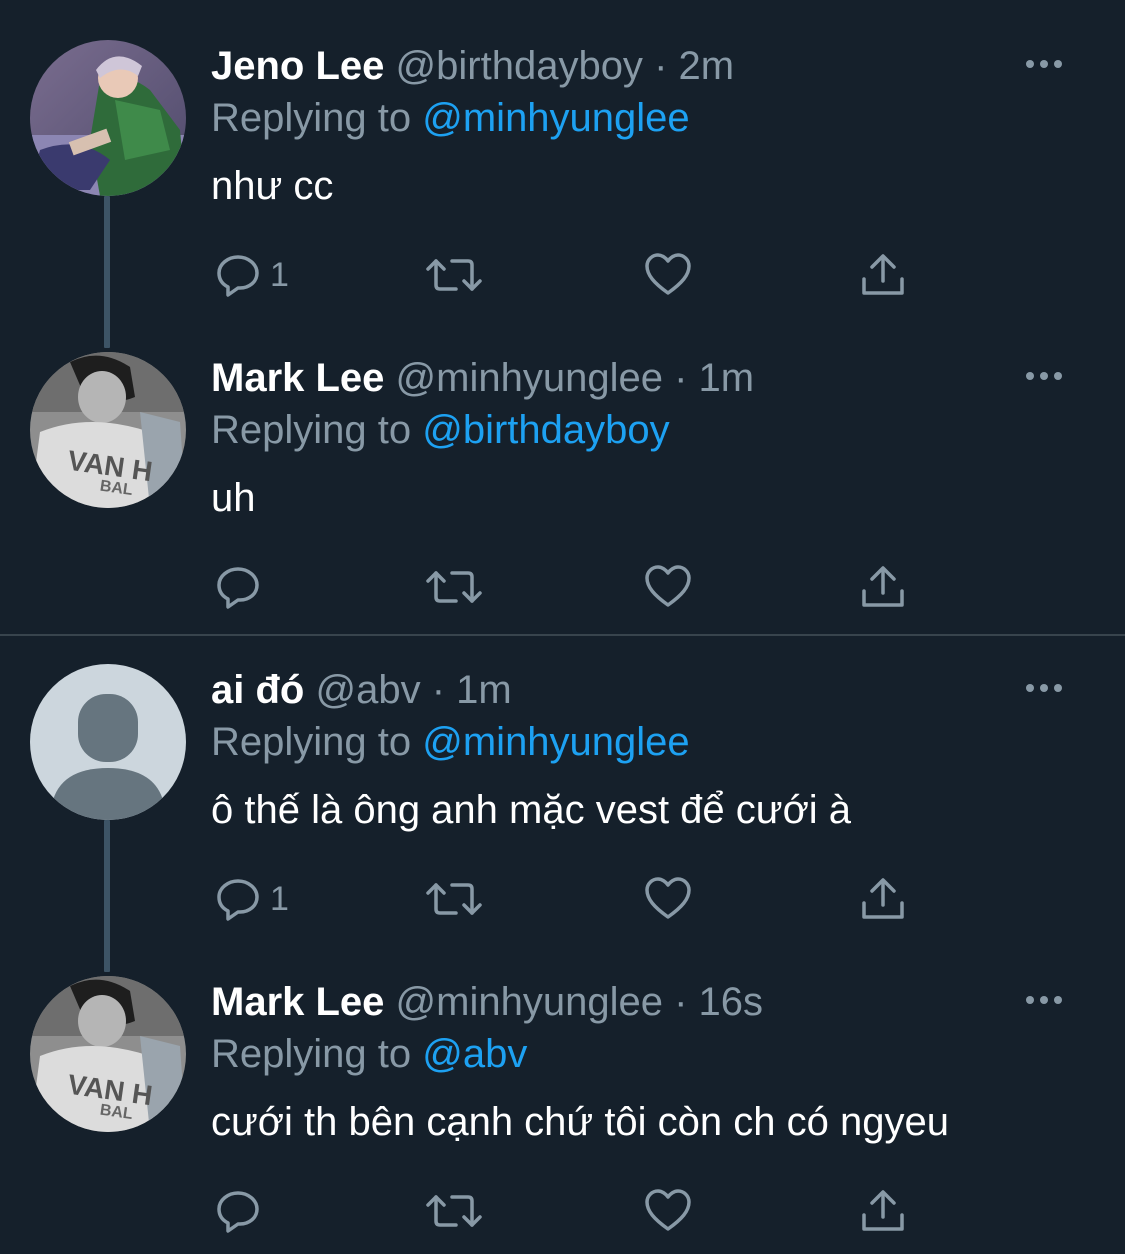 This screenshot has height=1254, width=1125. What do you see at coordinates (367, 690) in the screenshot?
I see `user-handle: @abv` at bounding box center [367, 690].